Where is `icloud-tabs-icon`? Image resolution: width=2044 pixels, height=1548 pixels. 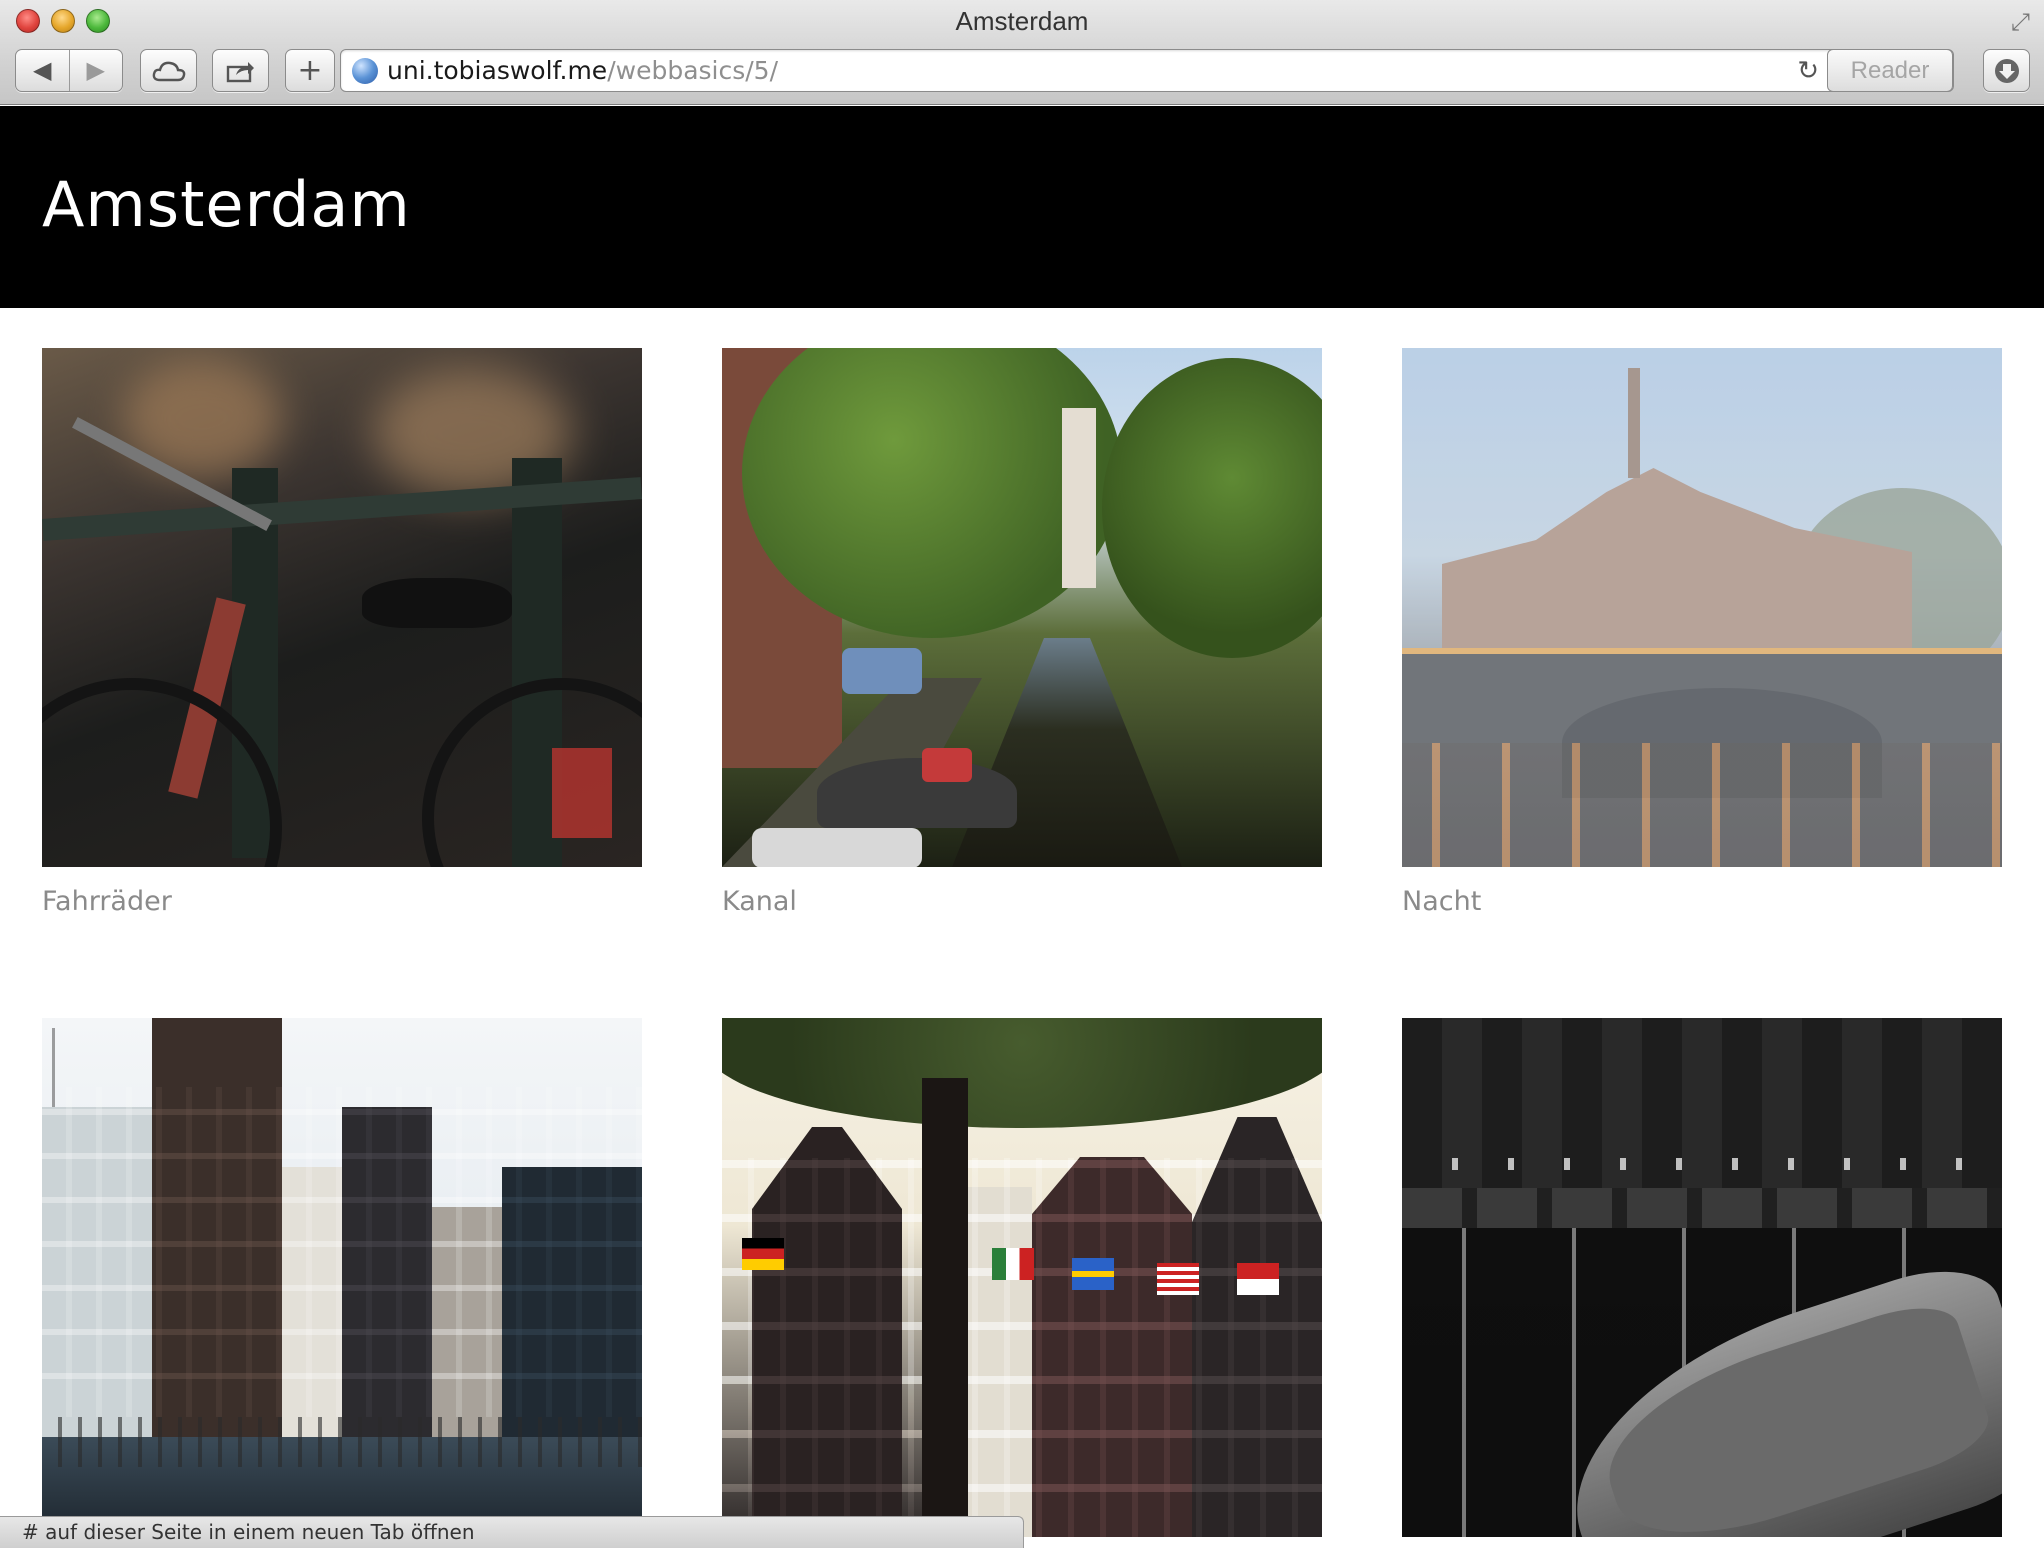 icloud-tabs-icon is located at coordinates (168, 71).